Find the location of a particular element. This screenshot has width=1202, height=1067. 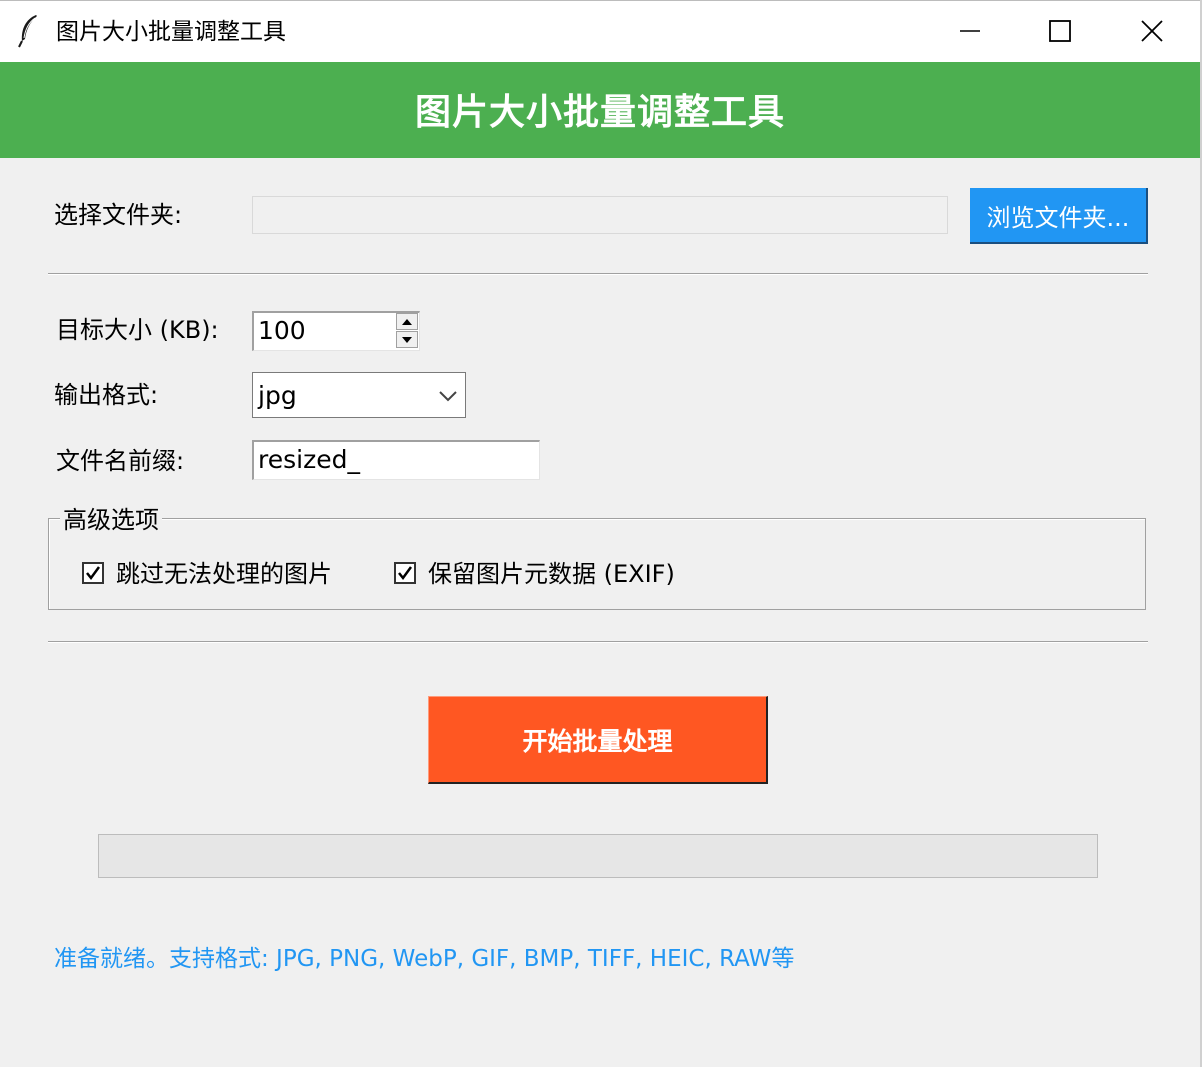

keep-exif-checkbox is located at coordinates (405, 573).